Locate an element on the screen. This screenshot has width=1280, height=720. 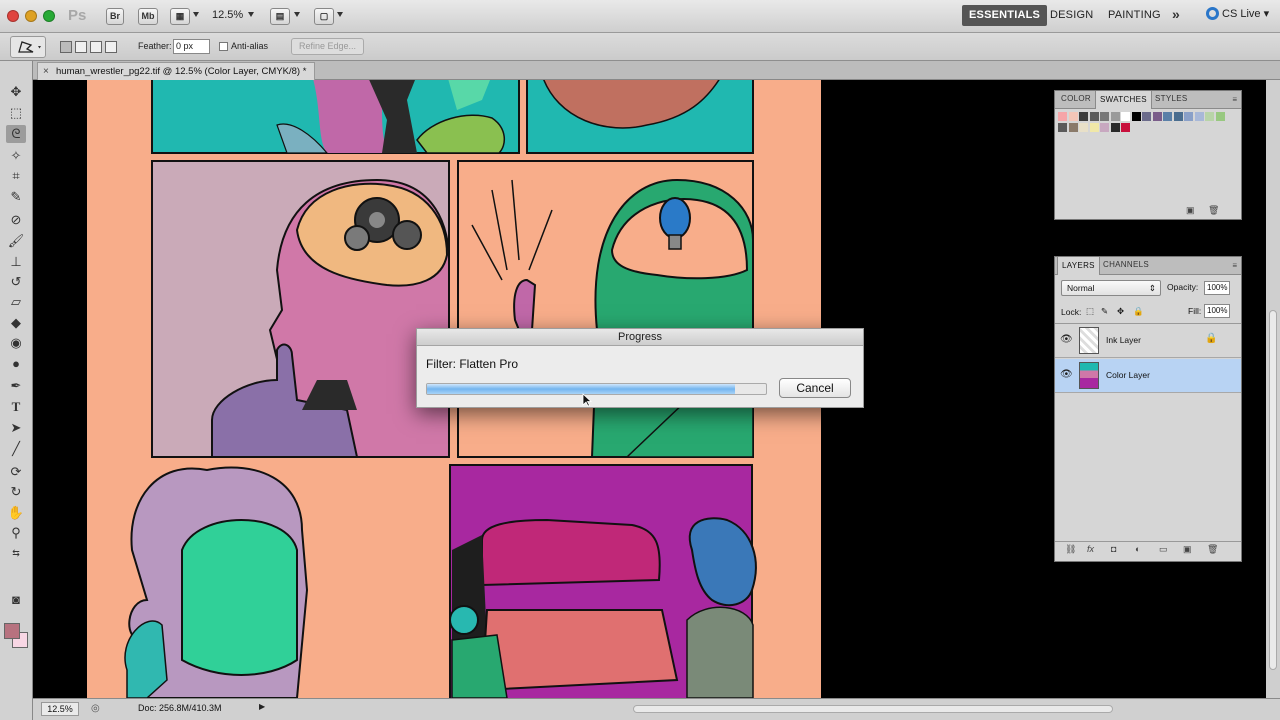
horizontal-scrollbar is located at coordinates (873, 709).